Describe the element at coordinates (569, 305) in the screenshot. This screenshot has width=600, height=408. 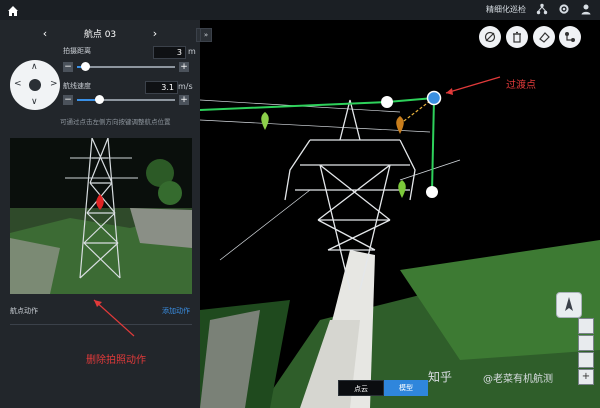
I see `compass-icon` at that location.